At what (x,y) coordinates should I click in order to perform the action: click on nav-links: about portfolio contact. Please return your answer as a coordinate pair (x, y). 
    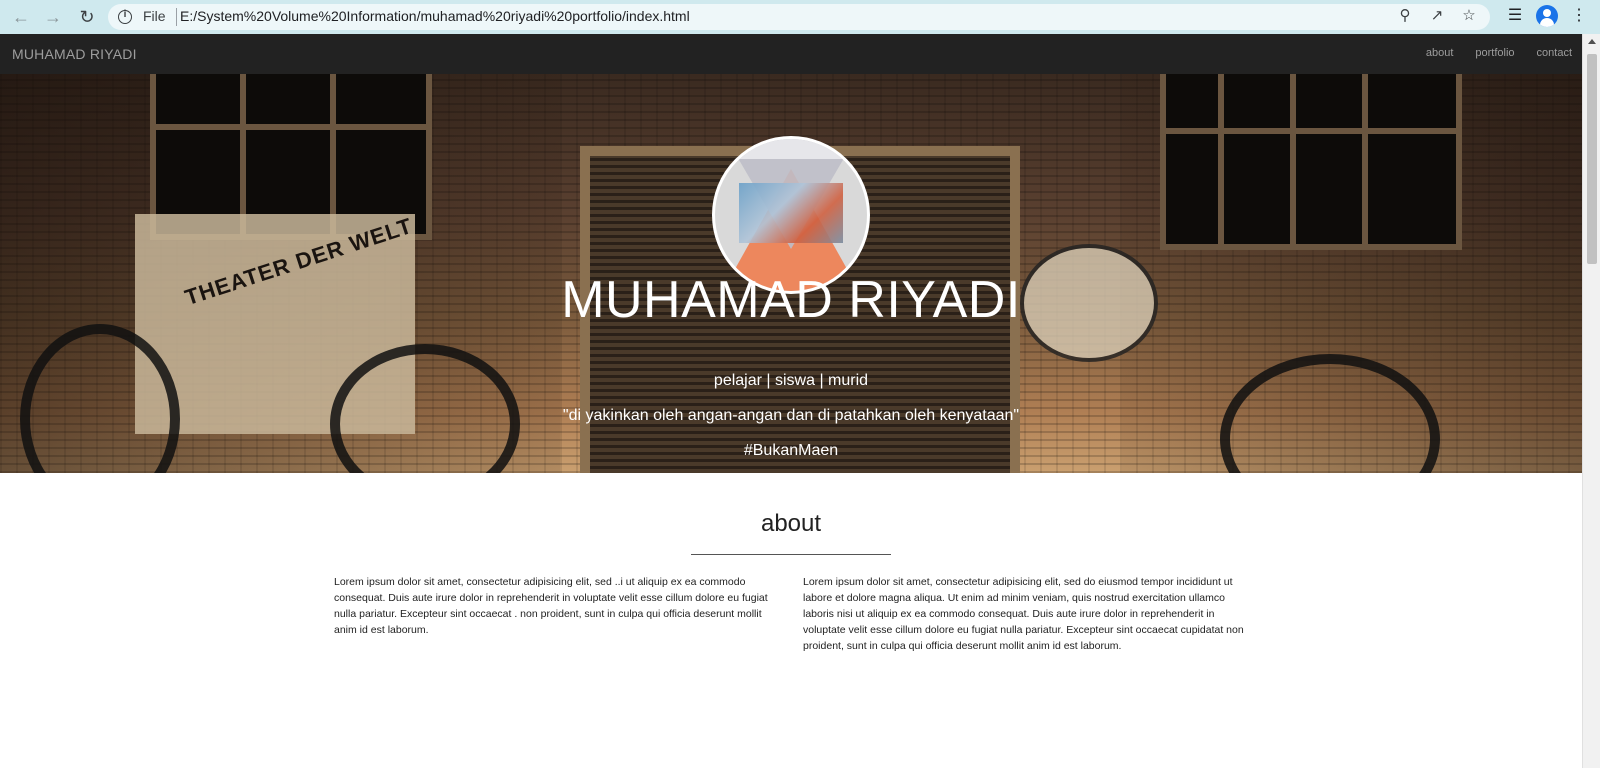
    Looking at the image, I should click on (1499, 53).